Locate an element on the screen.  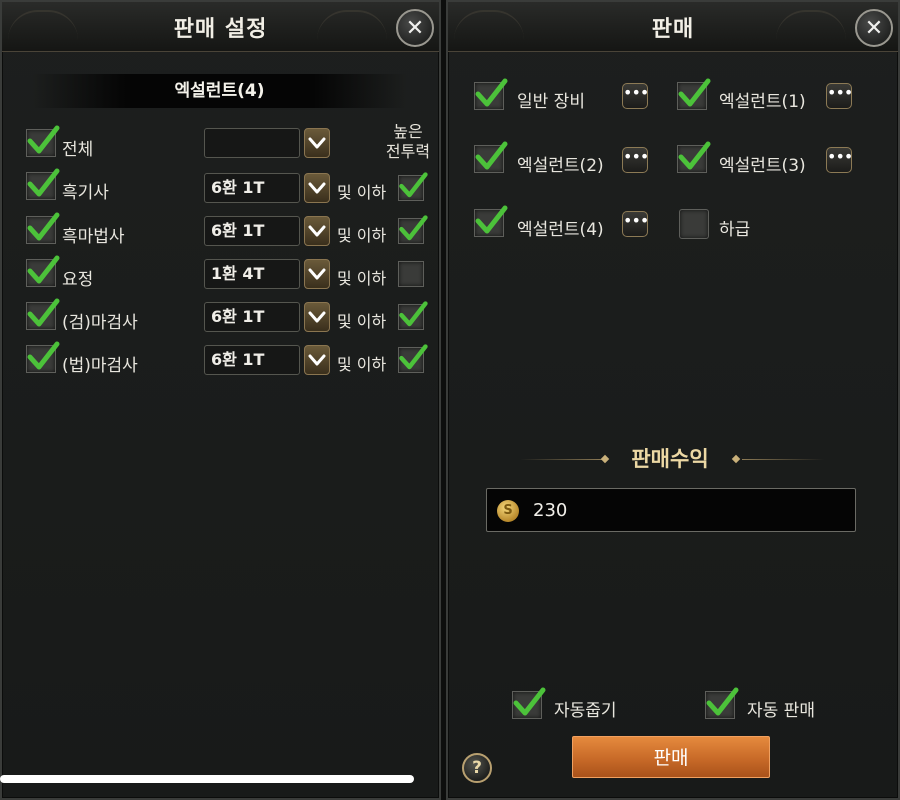
class-label-dark-knight: 흑기사 is located at coordinates (85, 193).